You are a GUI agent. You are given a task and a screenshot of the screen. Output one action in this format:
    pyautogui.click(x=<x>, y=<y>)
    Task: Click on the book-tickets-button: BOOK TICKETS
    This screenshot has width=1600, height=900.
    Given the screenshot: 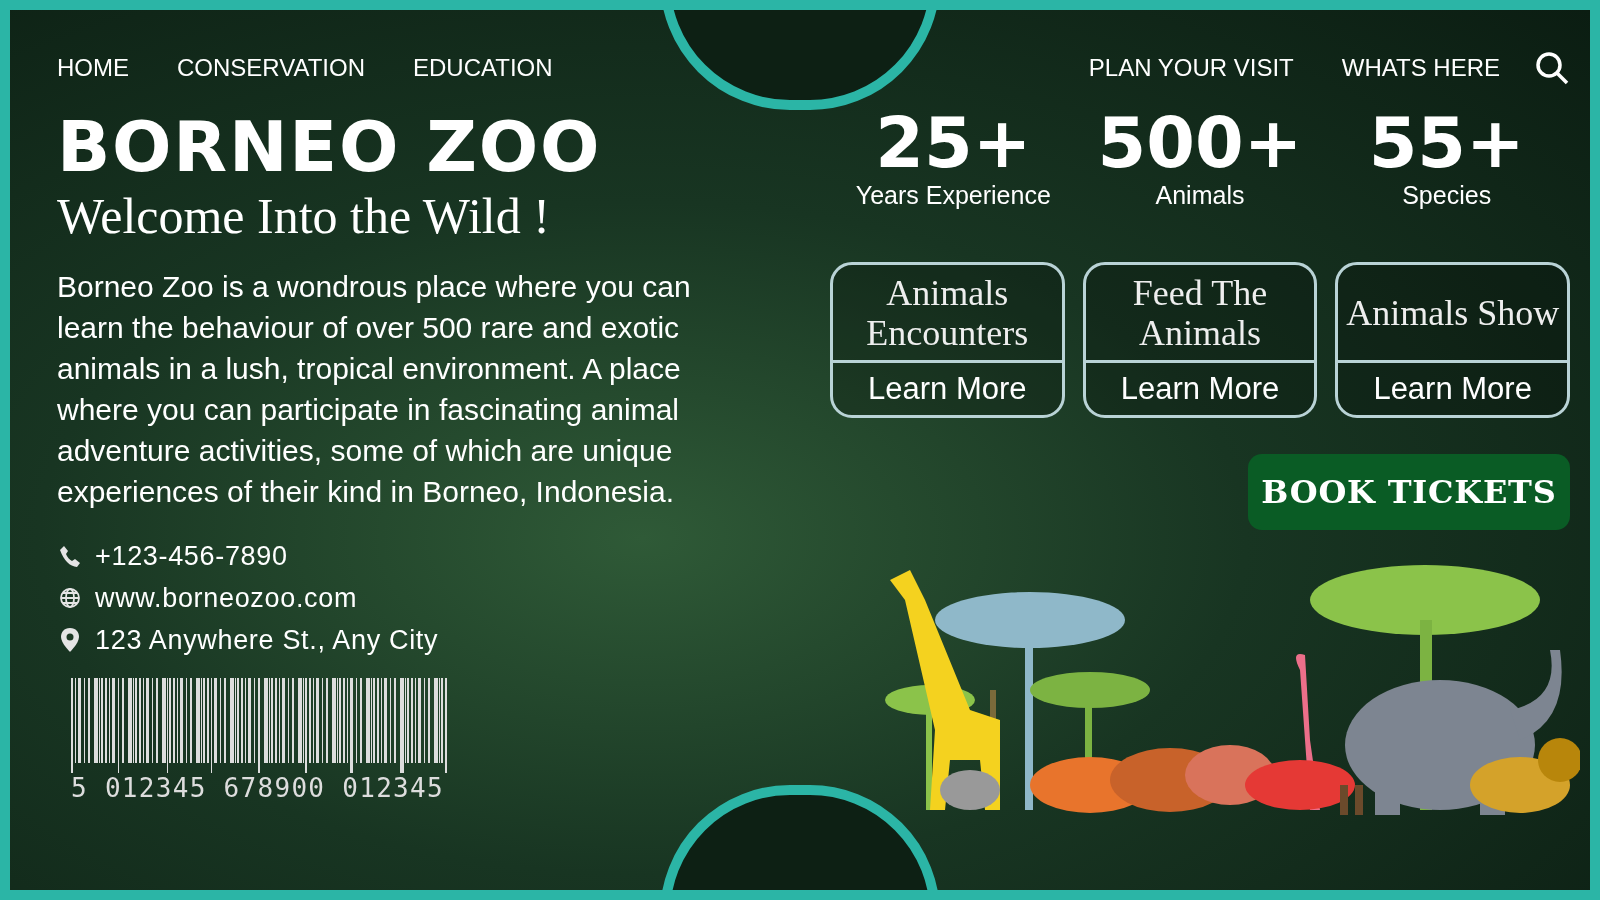 What is the action you would take?
    pyautogui.click(x=1409, y=492)
    